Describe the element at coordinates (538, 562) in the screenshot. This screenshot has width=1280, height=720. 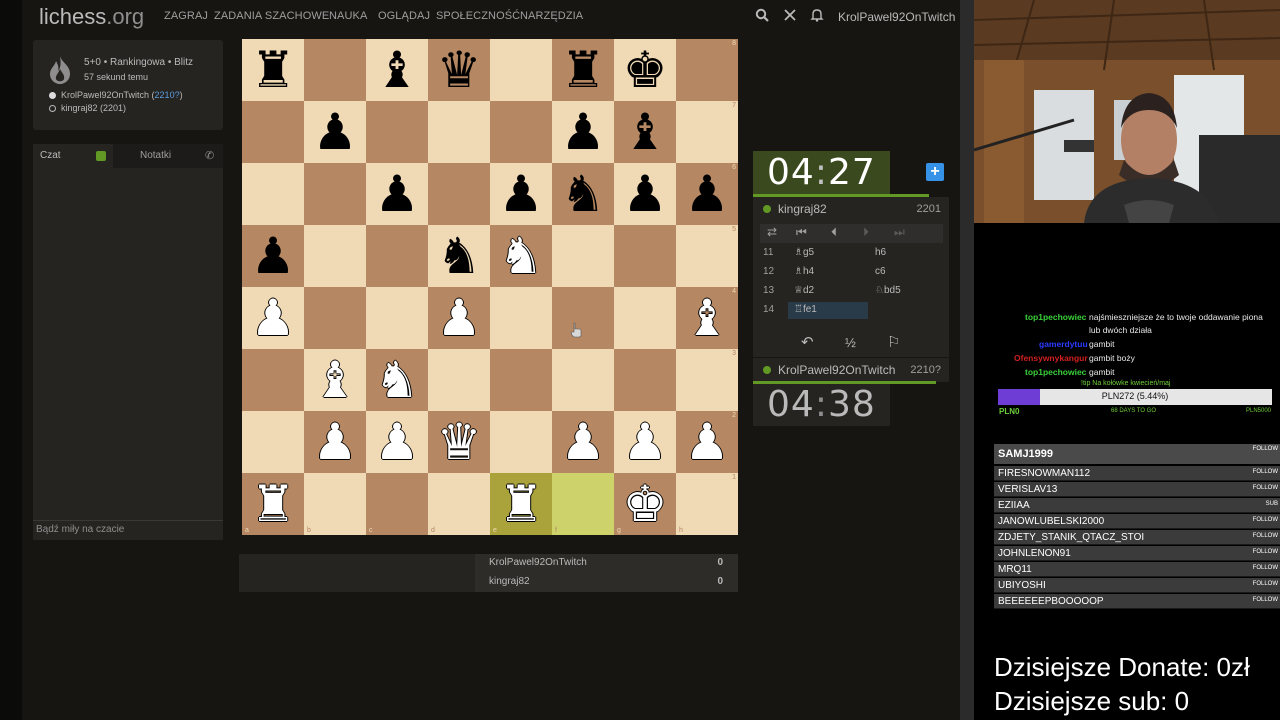
I see `crosstable-player-1: KrolPawel92OnTwitch` at that location.